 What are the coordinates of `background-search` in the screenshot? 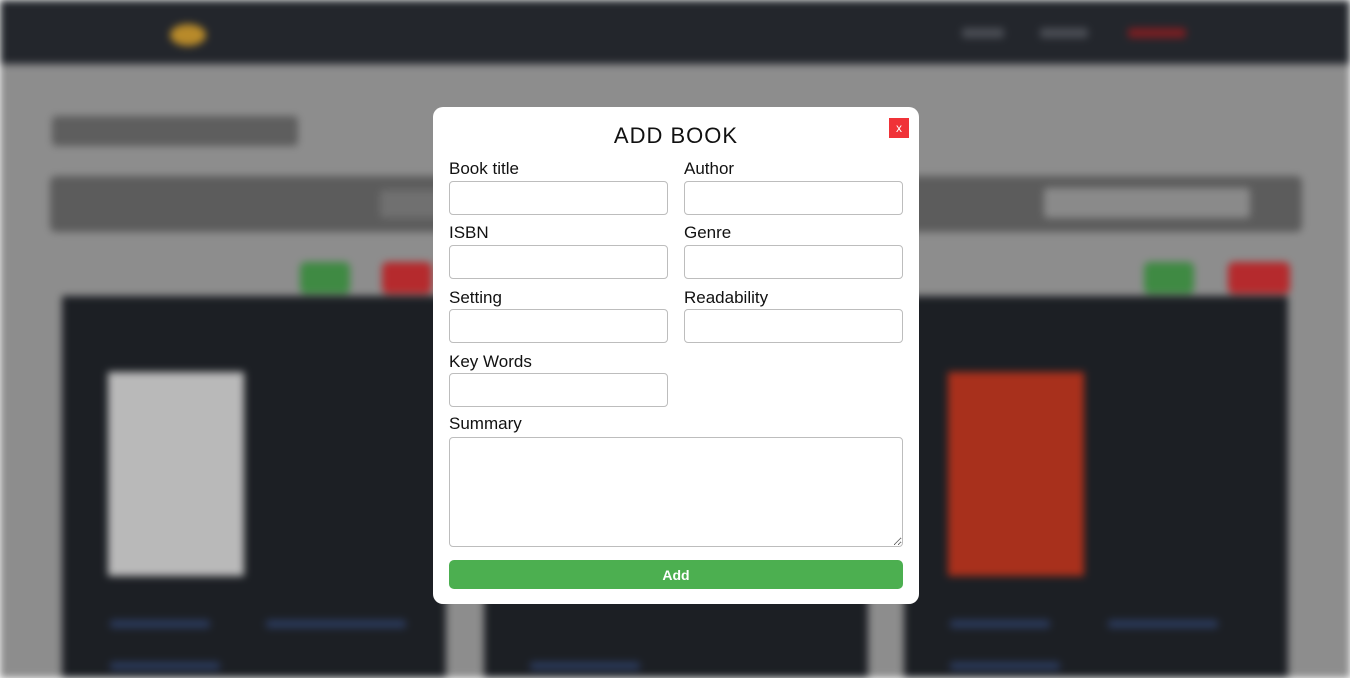 It's located at (1147, 203).